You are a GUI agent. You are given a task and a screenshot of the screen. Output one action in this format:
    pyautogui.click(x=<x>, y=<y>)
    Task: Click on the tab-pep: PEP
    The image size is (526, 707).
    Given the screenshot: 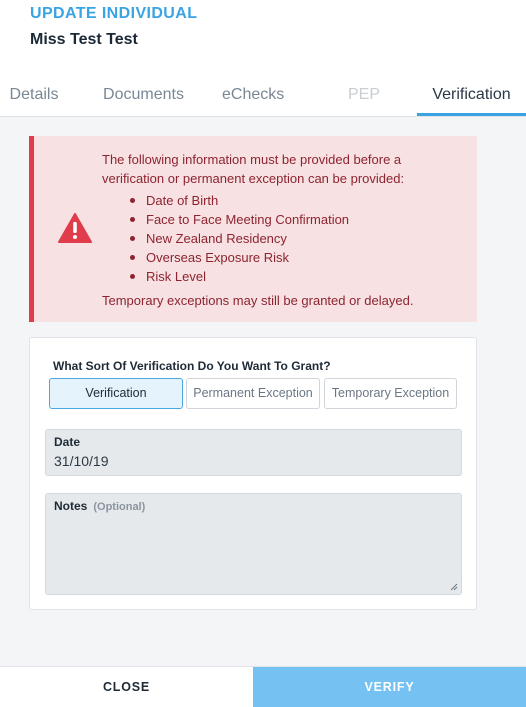 What is the action you would take?
    pyautogui.click(x=364, y=101)
    